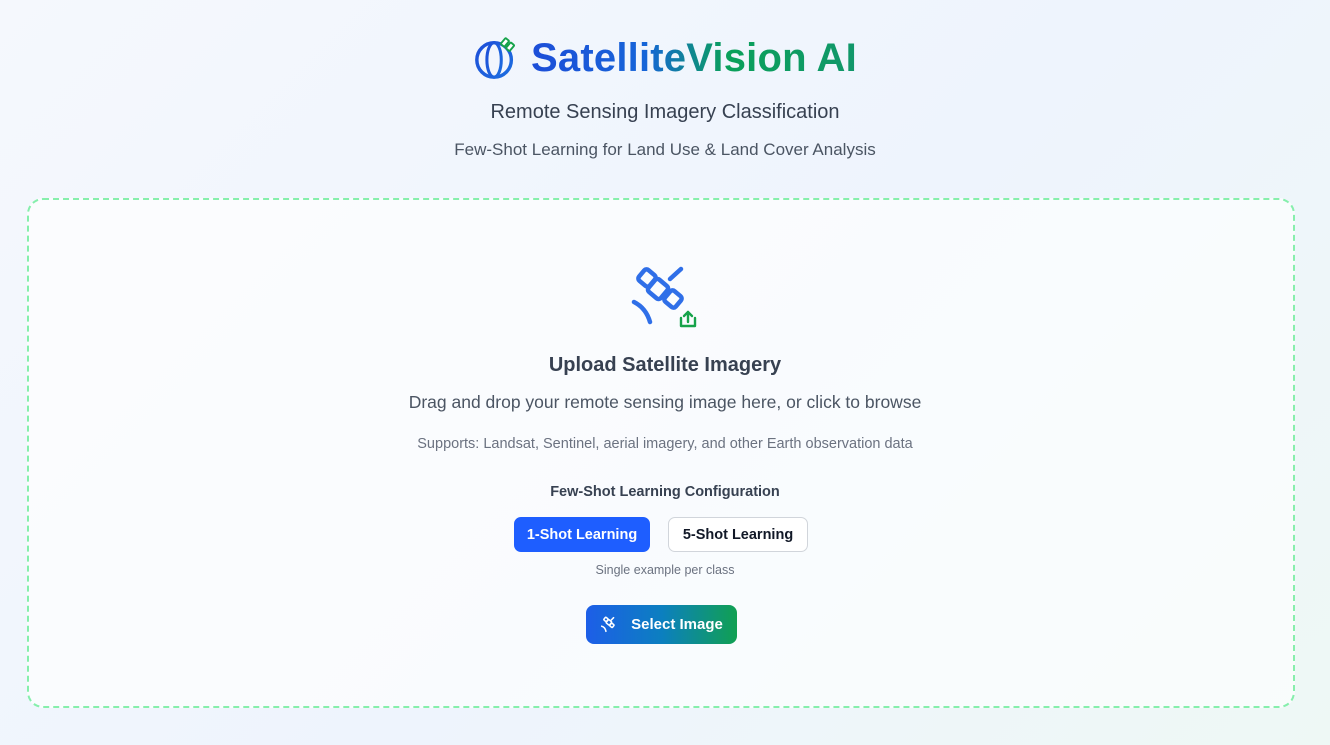 This screenshot has height=745, width=1330. Describe the element at coordinates (665, 570) in the screenshot. I see `shot-mode-hint: Single example per class` at that location.